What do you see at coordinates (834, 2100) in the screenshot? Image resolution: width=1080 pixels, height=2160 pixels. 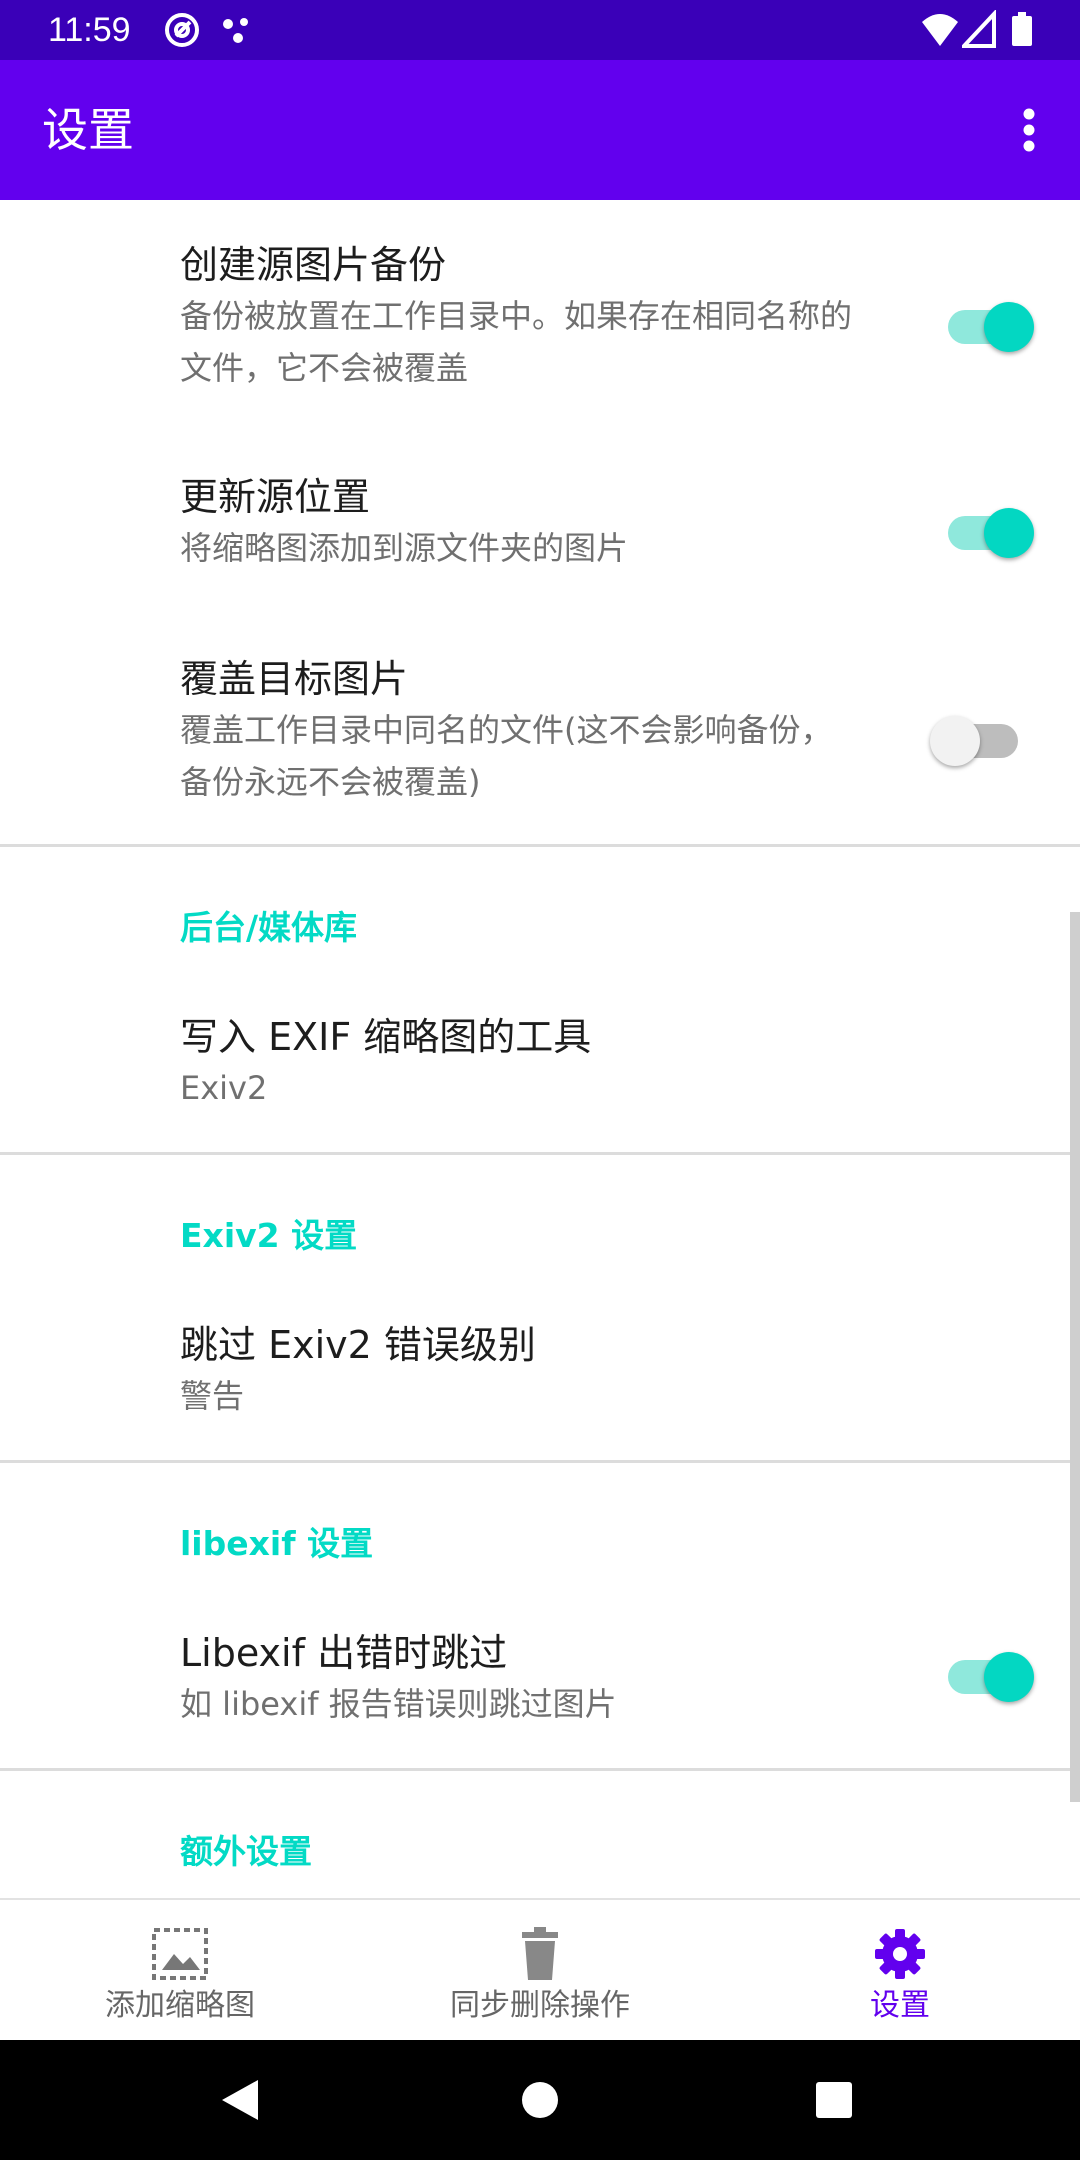 I see `recents-icon` at bounding box center [834, 2100].